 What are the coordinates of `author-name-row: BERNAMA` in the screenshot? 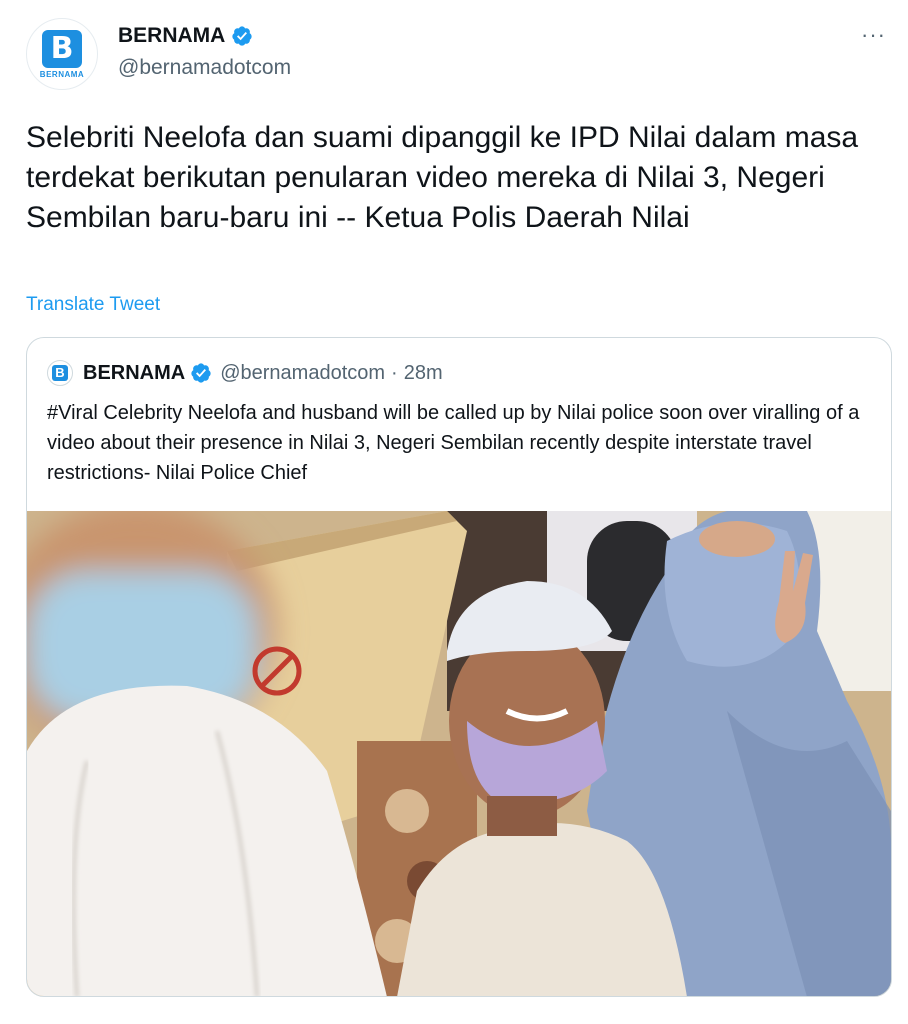 It's located at (185, 36).